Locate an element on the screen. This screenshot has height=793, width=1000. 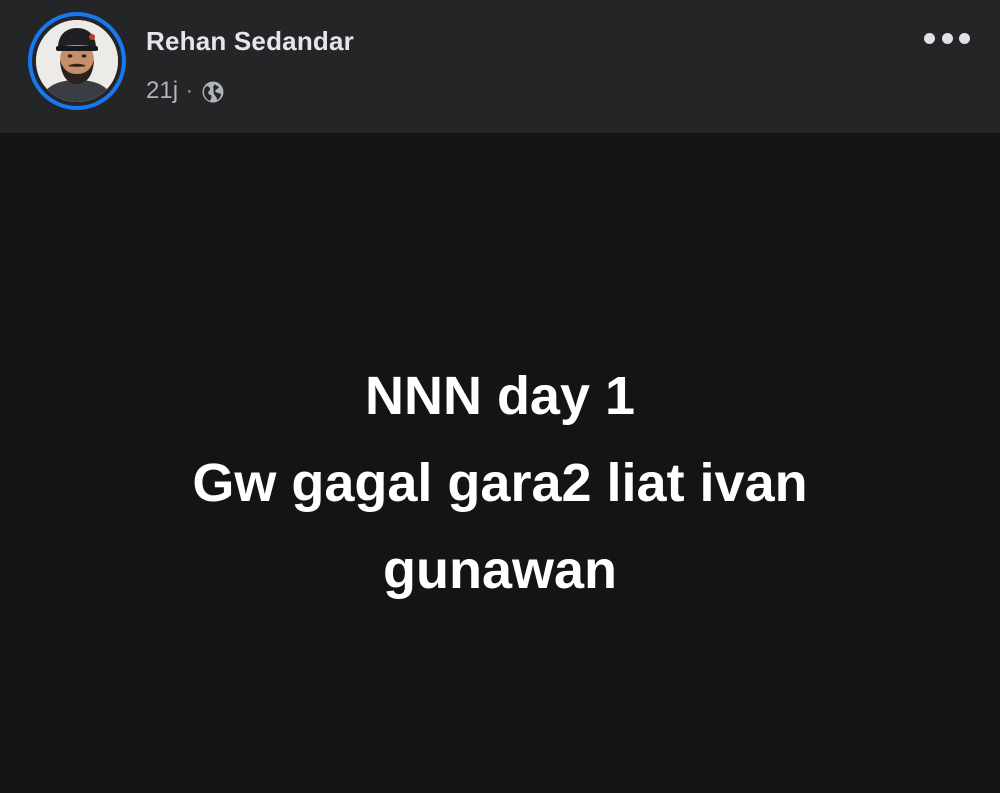
post-text-line: gunawan is located at coordinates (499, 570).